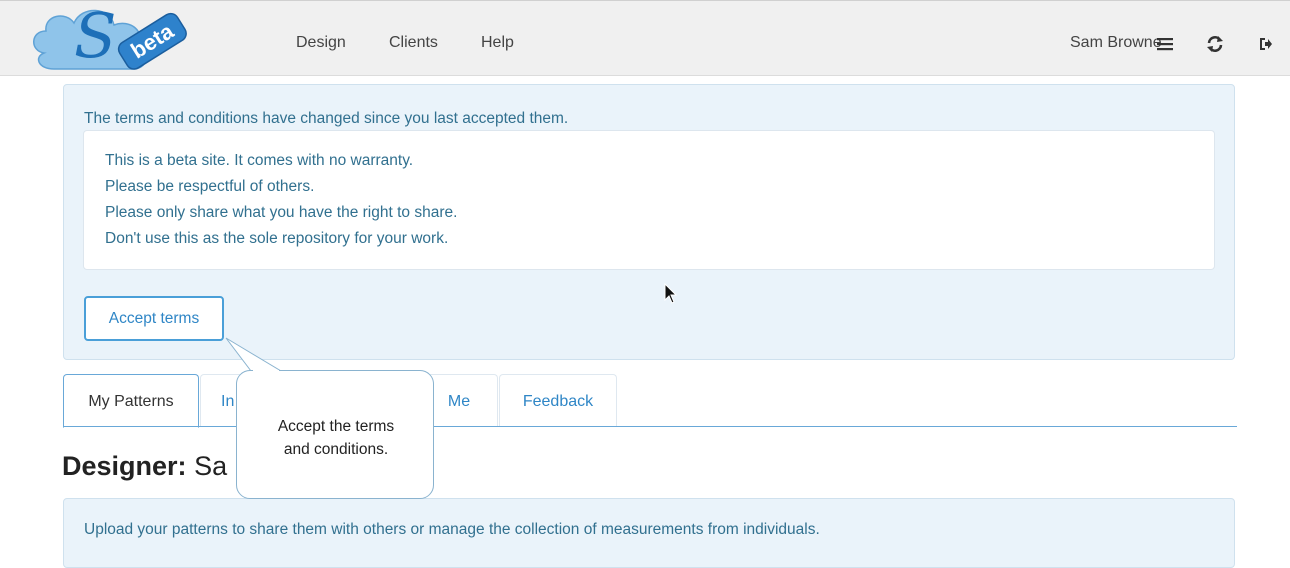 The height and width of the screenshot is (568, 1290). I want to click on tooltip-line: Accept the terms, so click(336, 426).